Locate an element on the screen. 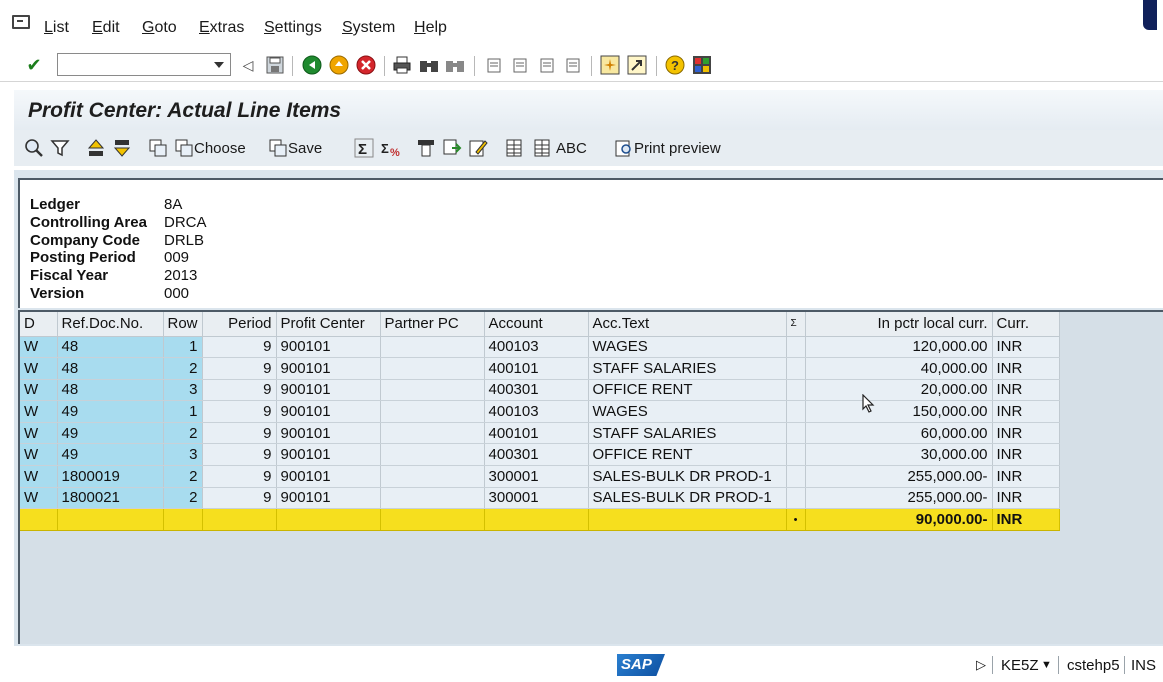 This screenshot has width=1163, height=682. table-row: W 49 1 9 900101 400103 WAGES 150,000.00 INR is located at coordinates (540, 411).